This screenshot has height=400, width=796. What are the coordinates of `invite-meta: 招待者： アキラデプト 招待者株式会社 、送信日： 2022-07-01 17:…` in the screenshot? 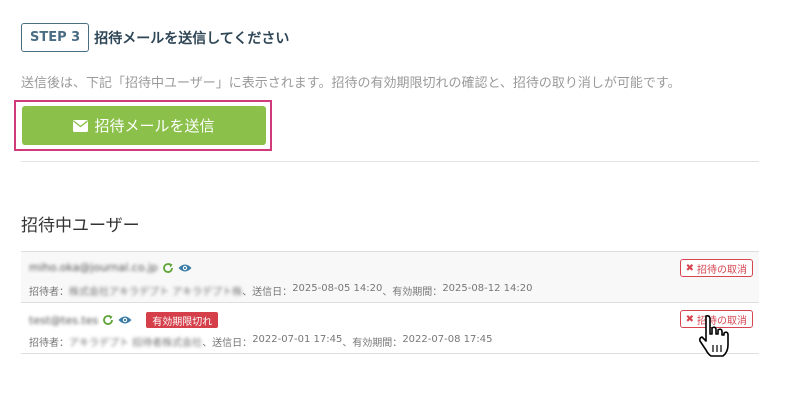 It's located at (260, 341).